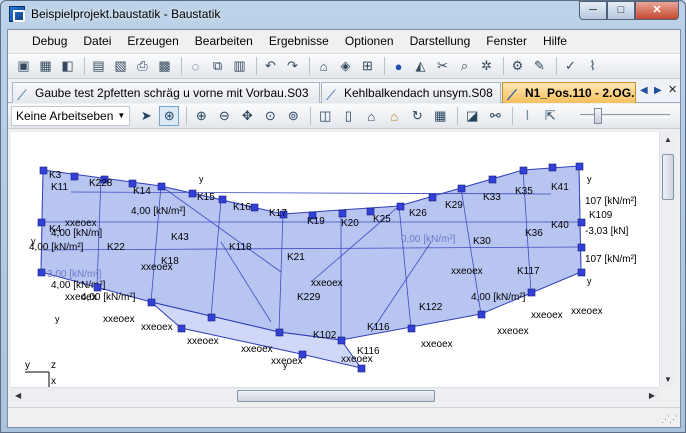  Describe the element at coordinates (164, 66) in the screenshot. I see `export-icon: ▩` at that location.